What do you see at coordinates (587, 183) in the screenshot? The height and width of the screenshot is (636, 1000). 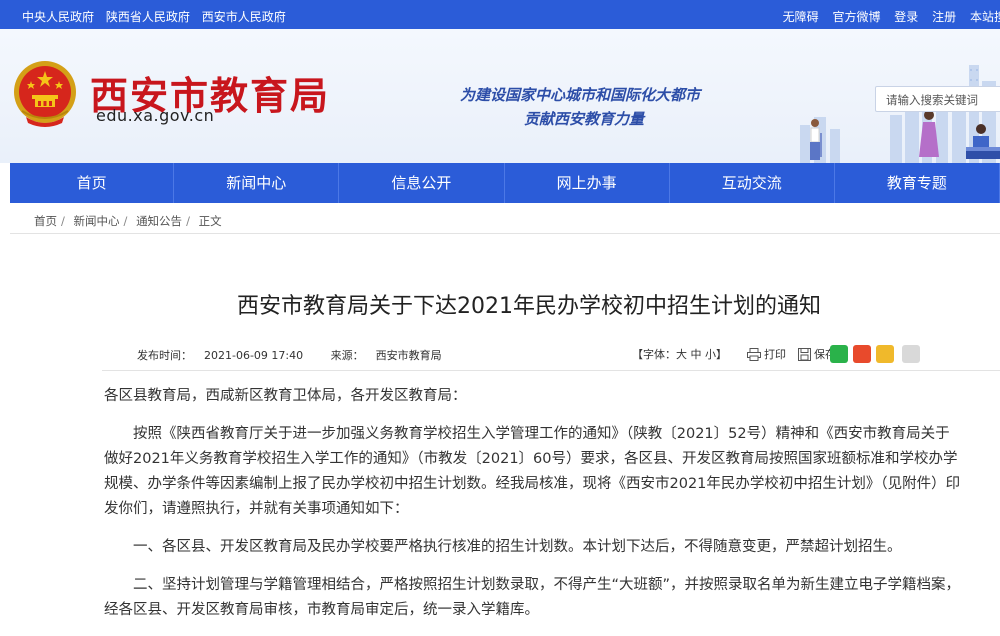 I see `nav-item-online-services: 网上办事` at bounding box center [587, 183].